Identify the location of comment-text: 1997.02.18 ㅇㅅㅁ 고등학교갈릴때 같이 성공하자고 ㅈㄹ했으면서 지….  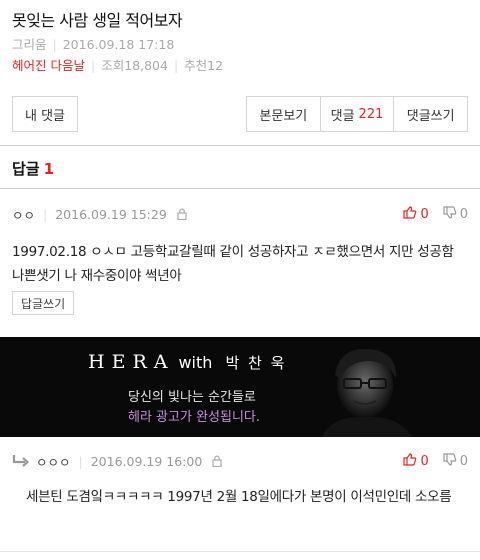
(233, 264).